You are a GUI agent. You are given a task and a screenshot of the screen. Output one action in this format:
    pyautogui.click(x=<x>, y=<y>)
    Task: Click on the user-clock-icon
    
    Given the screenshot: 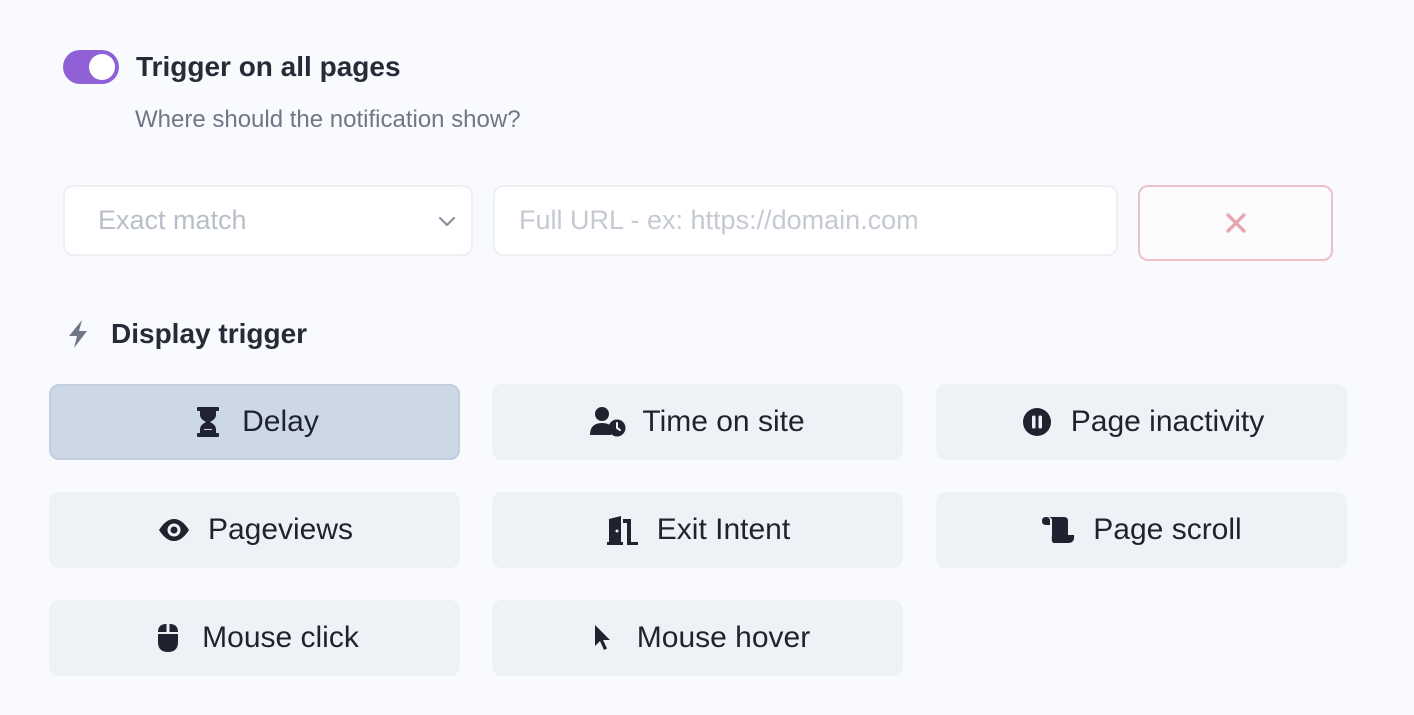 What is the action you would take?
    pyautogui.click(x=608, y=422)
    